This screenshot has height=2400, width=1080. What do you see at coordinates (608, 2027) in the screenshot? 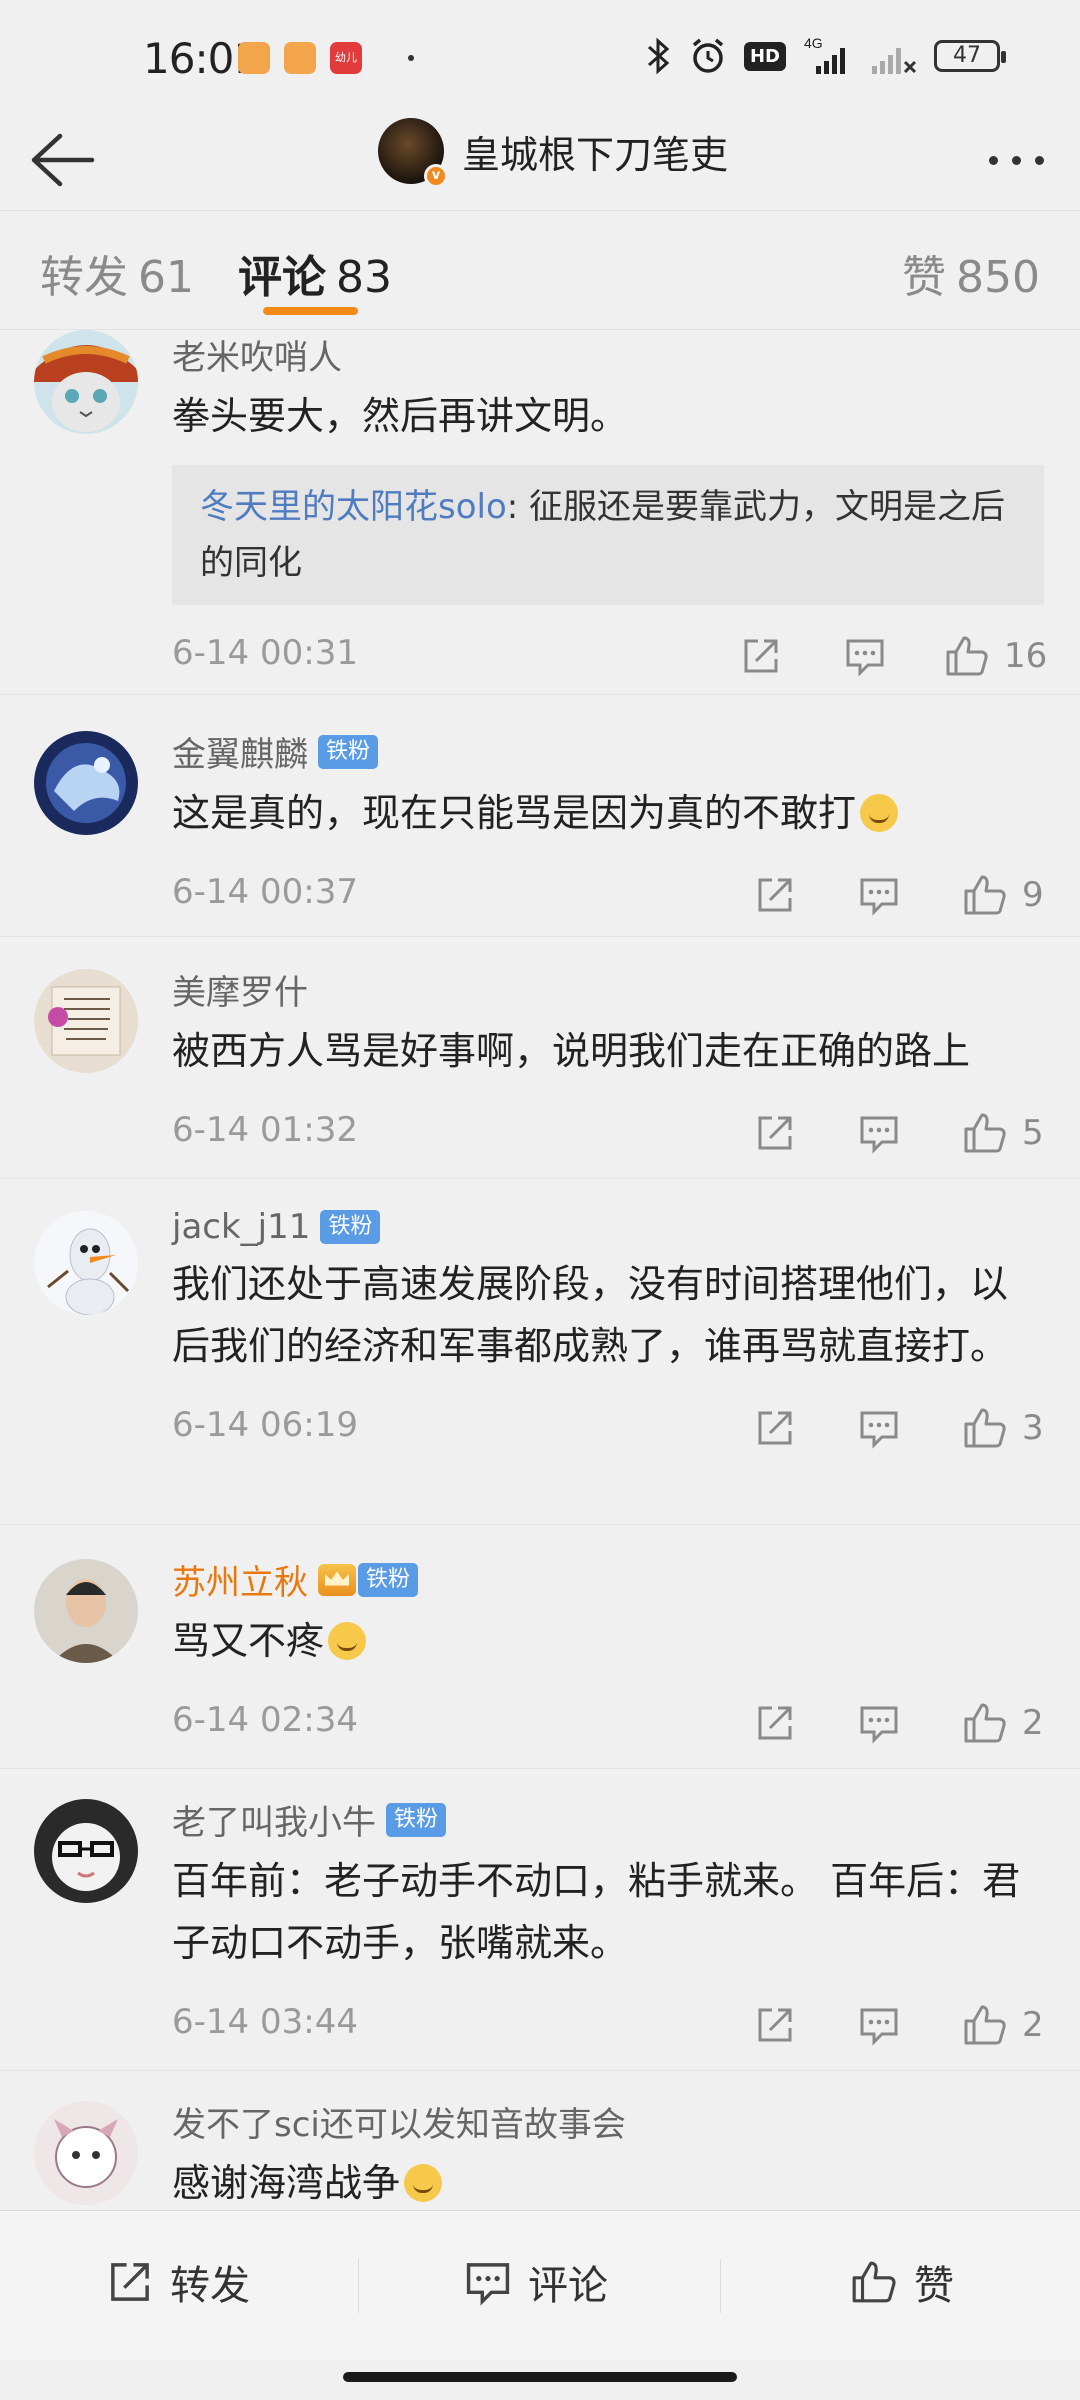
I see `comment-footer: 6-14 03:44 2` at bounding box center [608, 2027].